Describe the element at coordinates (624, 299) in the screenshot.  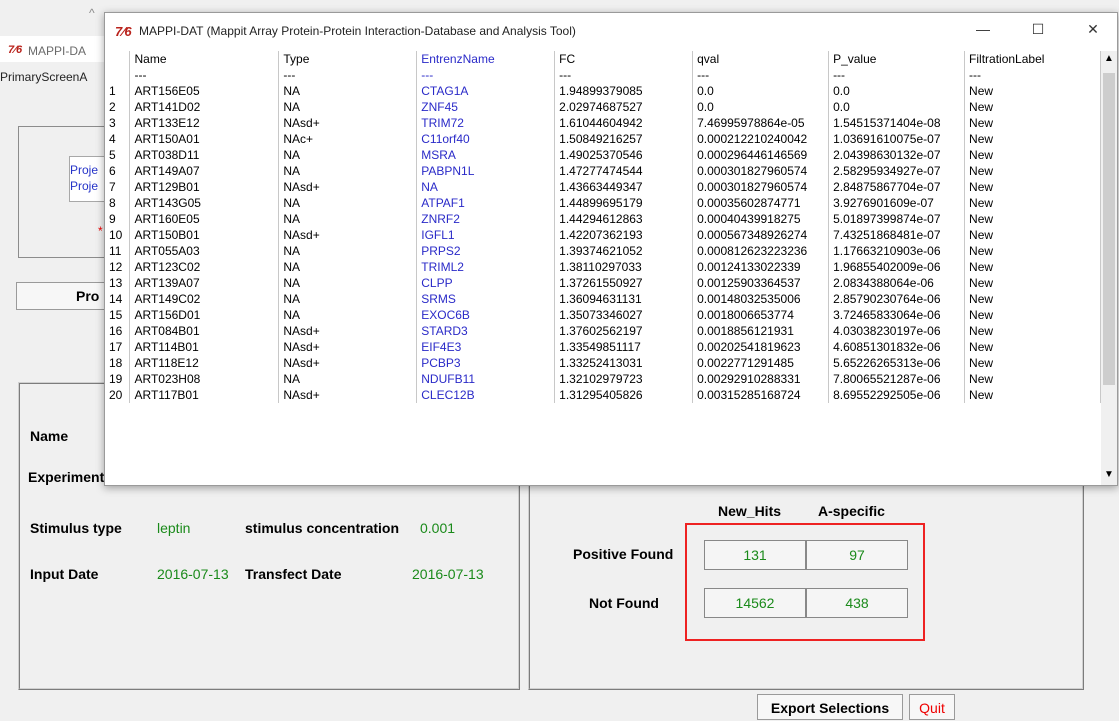
I see `table-cell: 1.36094631131` at that location.